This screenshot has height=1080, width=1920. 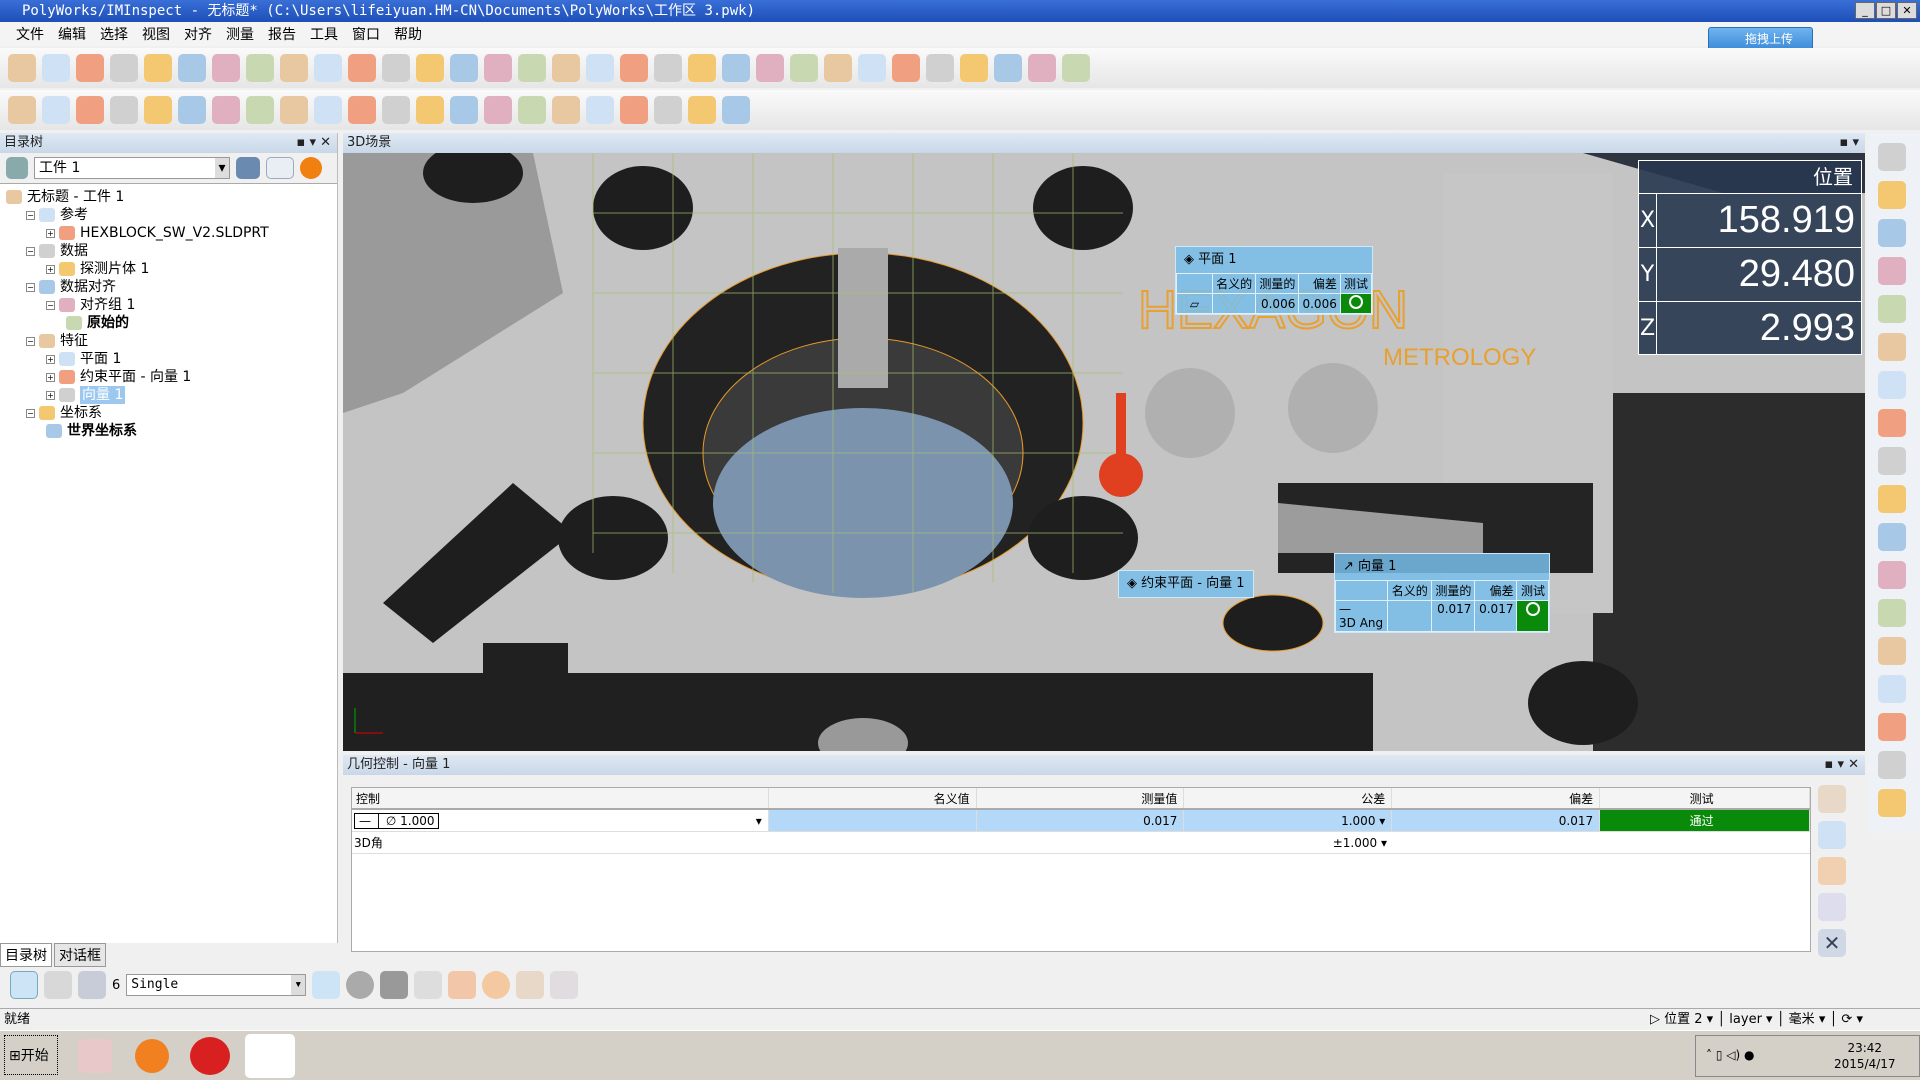 I want to click on tree-item: + 向量 1, so click(x=168, y=395).